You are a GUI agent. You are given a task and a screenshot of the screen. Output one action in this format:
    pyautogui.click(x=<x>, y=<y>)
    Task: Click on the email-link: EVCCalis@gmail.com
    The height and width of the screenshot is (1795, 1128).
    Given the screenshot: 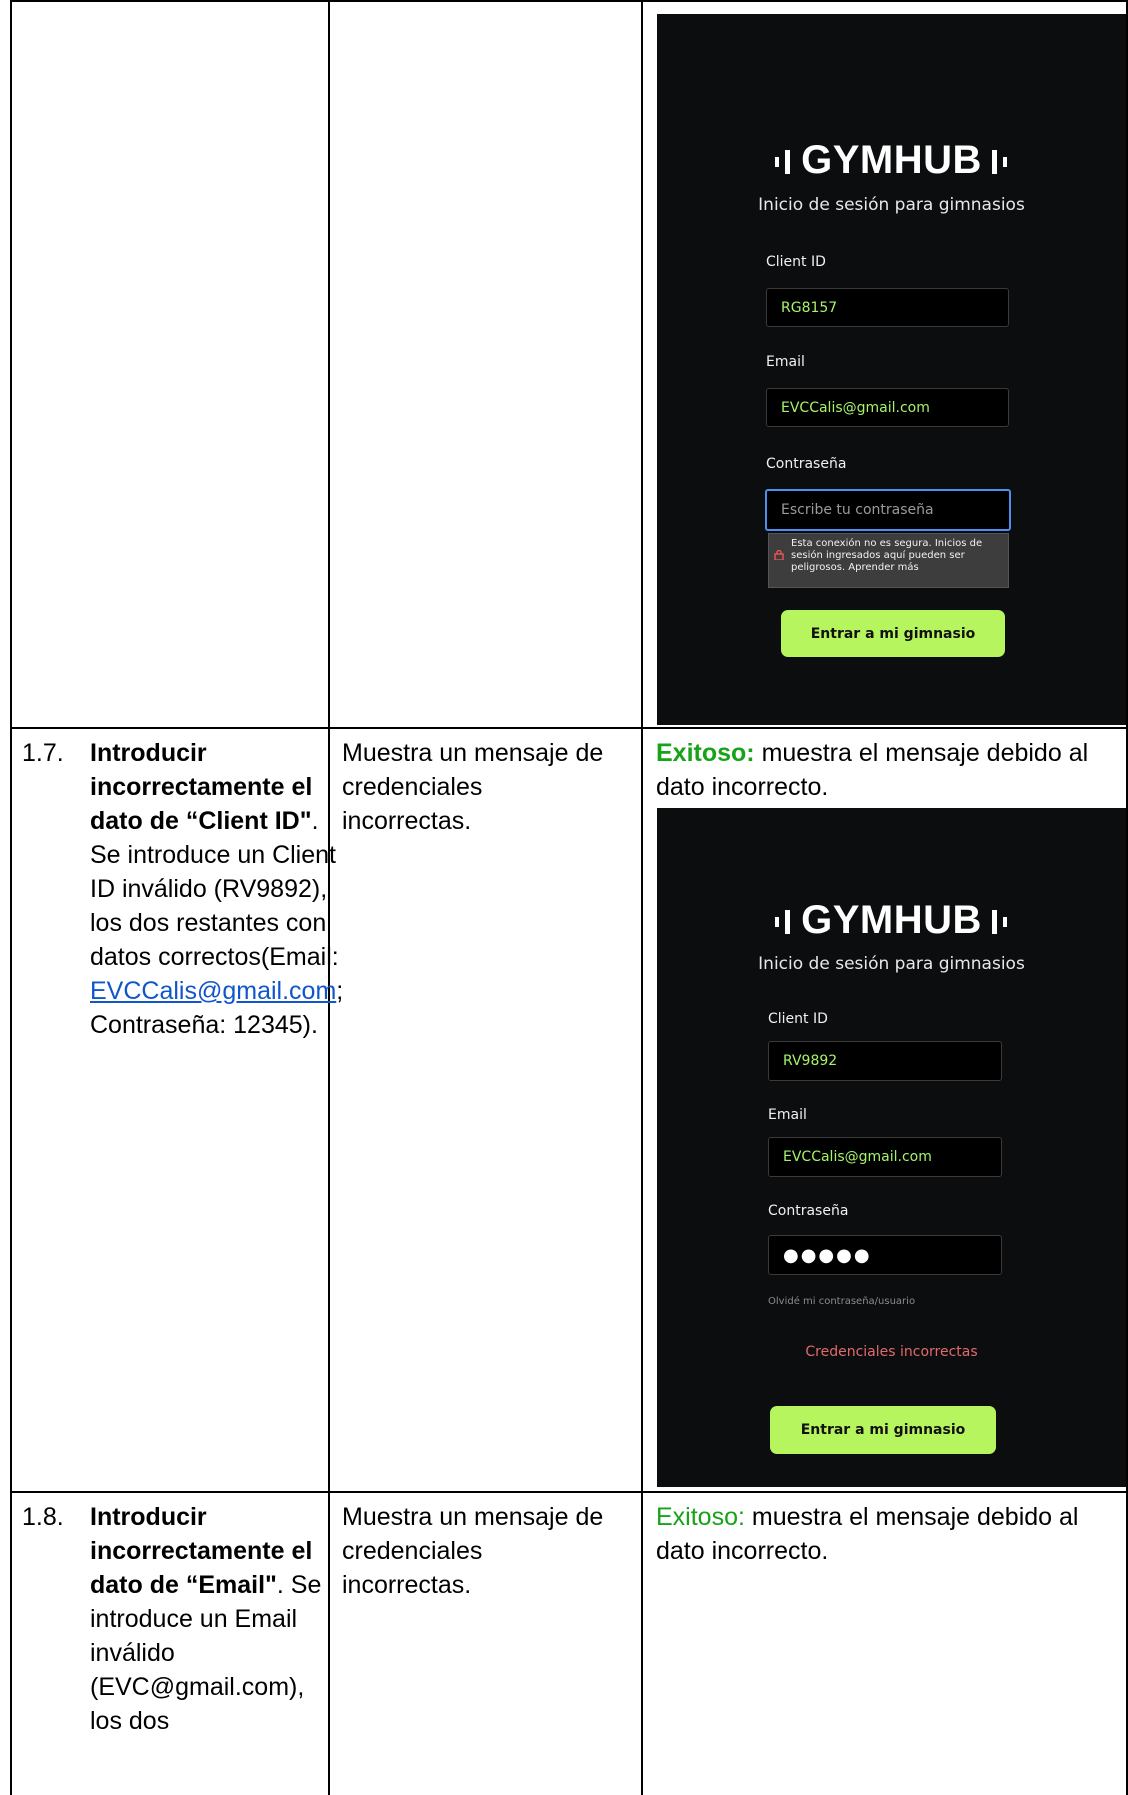 What is the action you would take?
    pyautogui.click(x=213, y=991)
    